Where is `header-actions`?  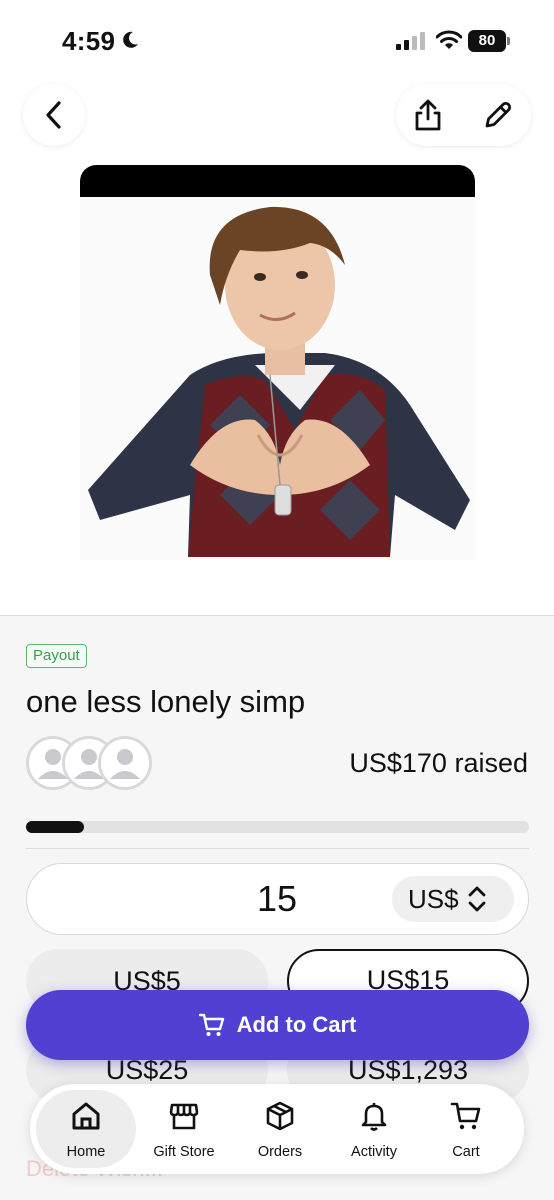
header-actions is located at coordinates (463, 115).